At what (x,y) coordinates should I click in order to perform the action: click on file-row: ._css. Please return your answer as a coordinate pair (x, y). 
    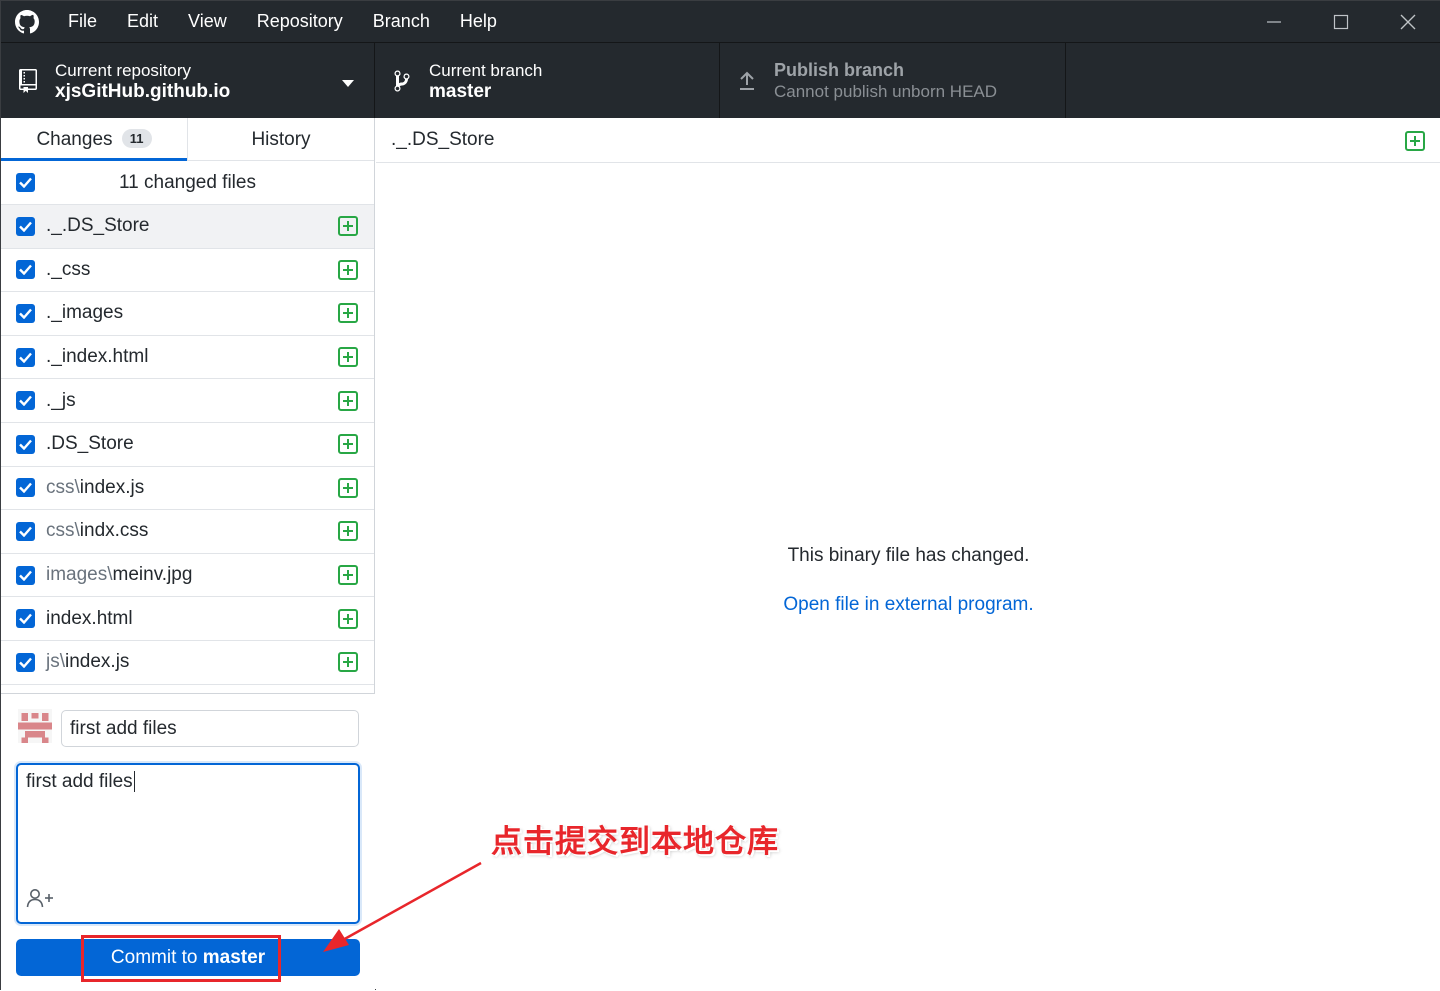
    Looking at the image, I should click on (187, 271).